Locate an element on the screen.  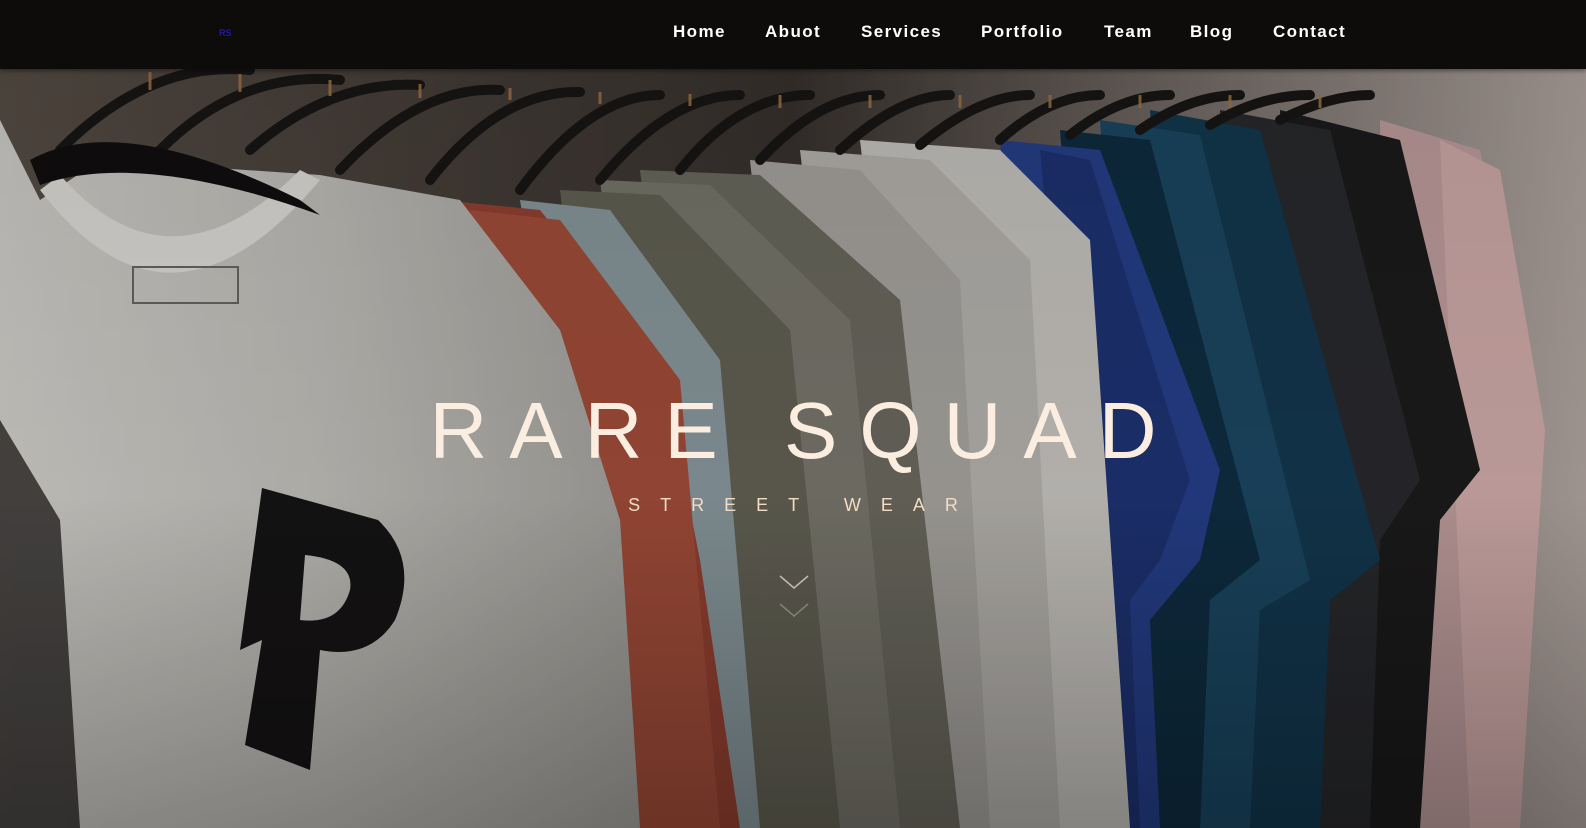
double-chevron-down-icon is located at coordinates (794, 596).